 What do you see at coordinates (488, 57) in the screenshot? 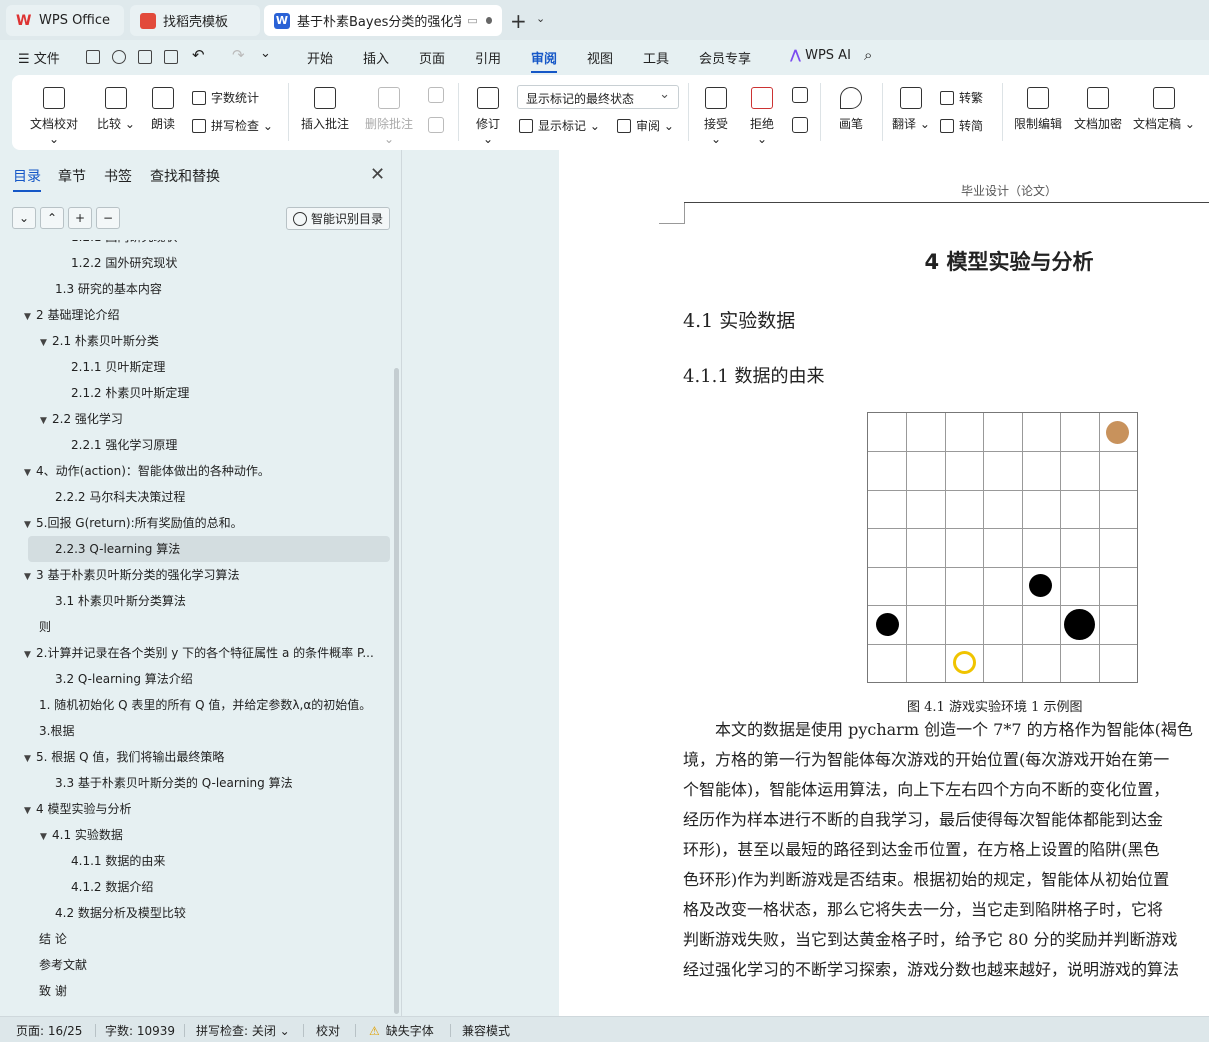
I see `menu-reference: 引用` at bounding box center [488, 57].